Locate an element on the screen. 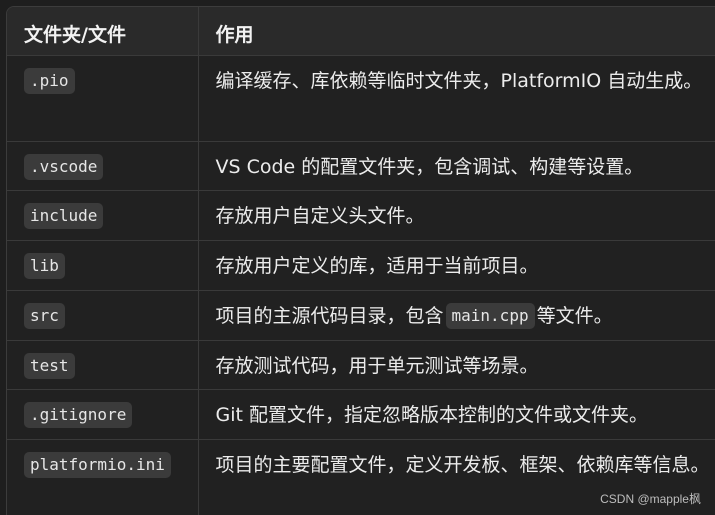 The height and width of the screenshot is (515, 715). file-description: 编译缓存、库依赖等临时文件夹，PlatformIO 自动生成。 is located at coordinates (456, 98).